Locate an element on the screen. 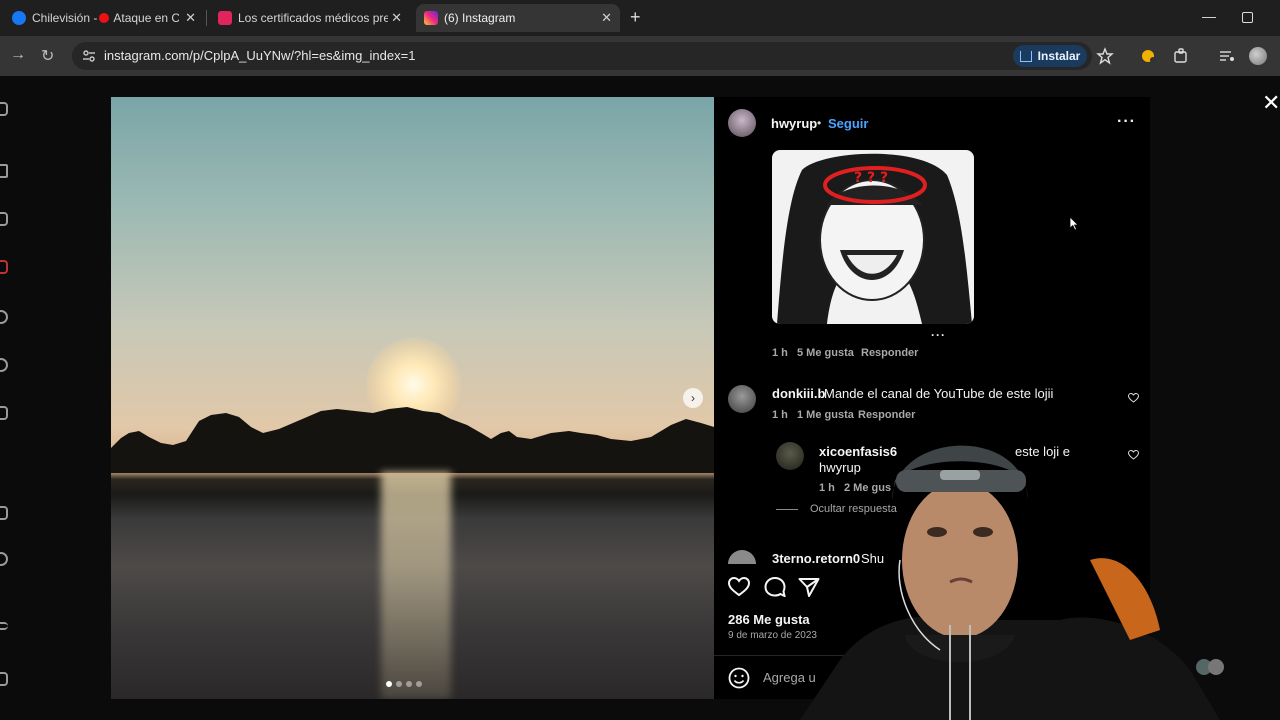 Image resolution: width=1280 pixels, height=720 pixels. mouse-cursor-icon is located at coordinates (1074, 223).